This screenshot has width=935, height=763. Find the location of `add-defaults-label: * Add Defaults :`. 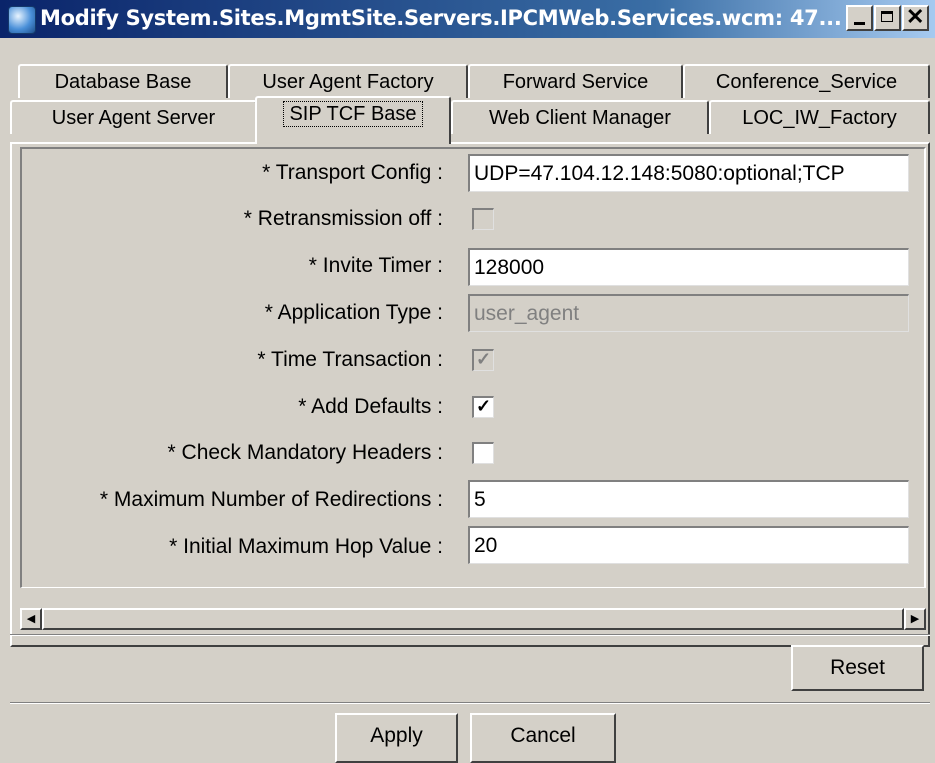

add-defaults-label: * Add Defaults : is located at coordinates (370, 406).